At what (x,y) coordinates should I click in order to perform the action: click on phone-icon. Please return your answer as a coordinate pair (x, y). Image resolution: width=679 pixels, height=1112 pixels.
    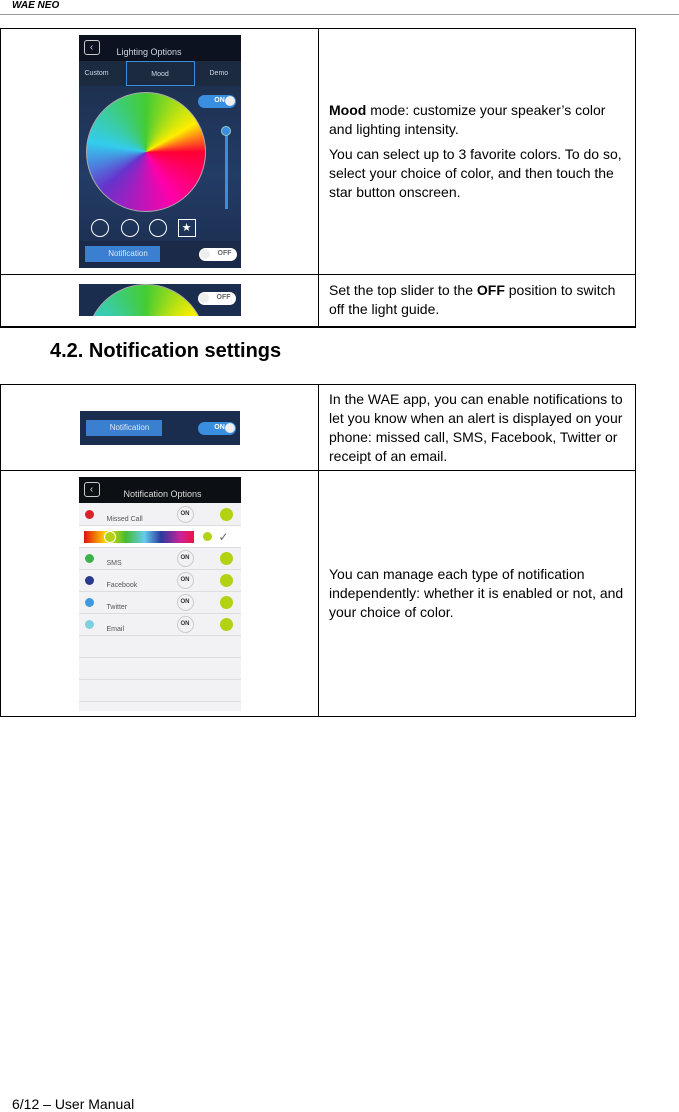
    Looking at the image, I should click on (89, 514).